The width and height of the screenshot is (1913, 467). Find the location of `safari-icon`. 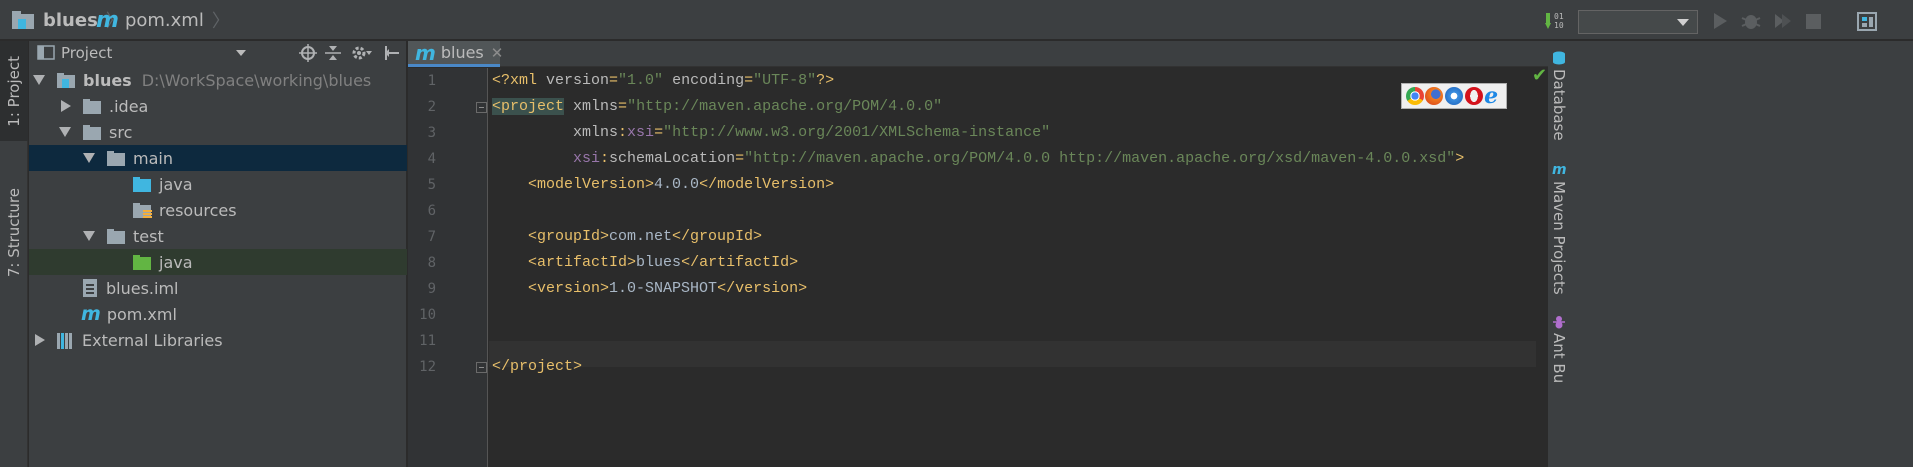

safari-icon is located at coordinates (1453, 96).